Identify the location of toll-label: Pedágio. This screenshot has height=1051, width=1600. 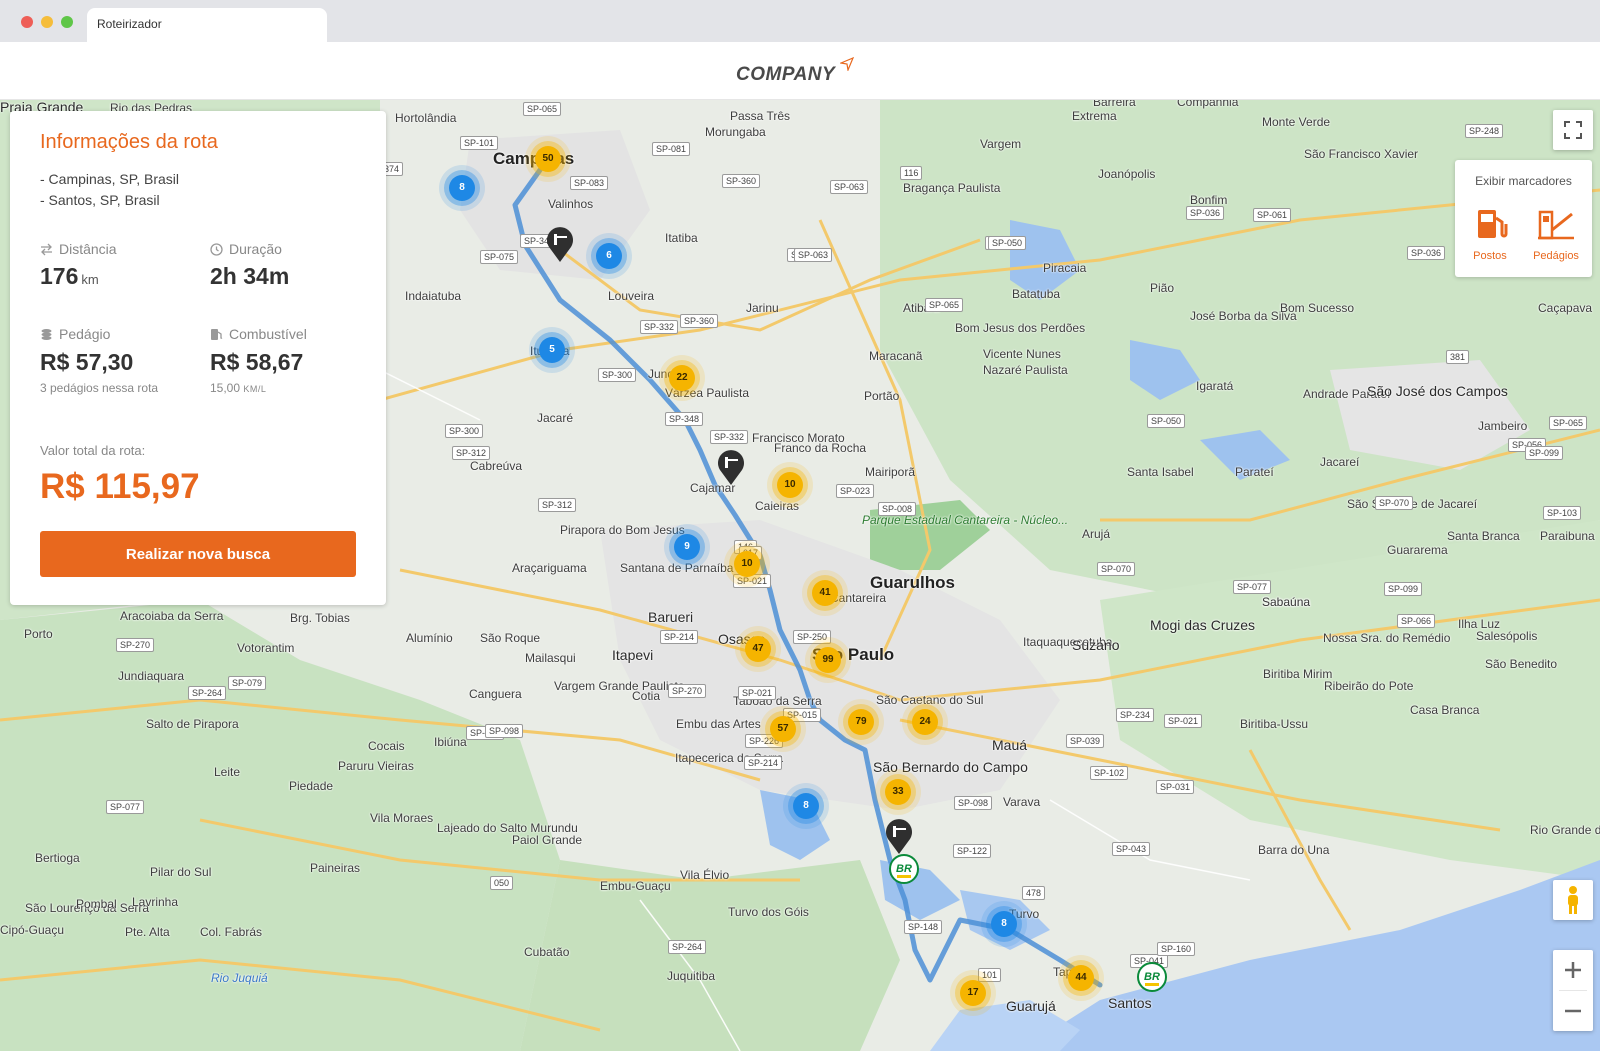
(75, 334).